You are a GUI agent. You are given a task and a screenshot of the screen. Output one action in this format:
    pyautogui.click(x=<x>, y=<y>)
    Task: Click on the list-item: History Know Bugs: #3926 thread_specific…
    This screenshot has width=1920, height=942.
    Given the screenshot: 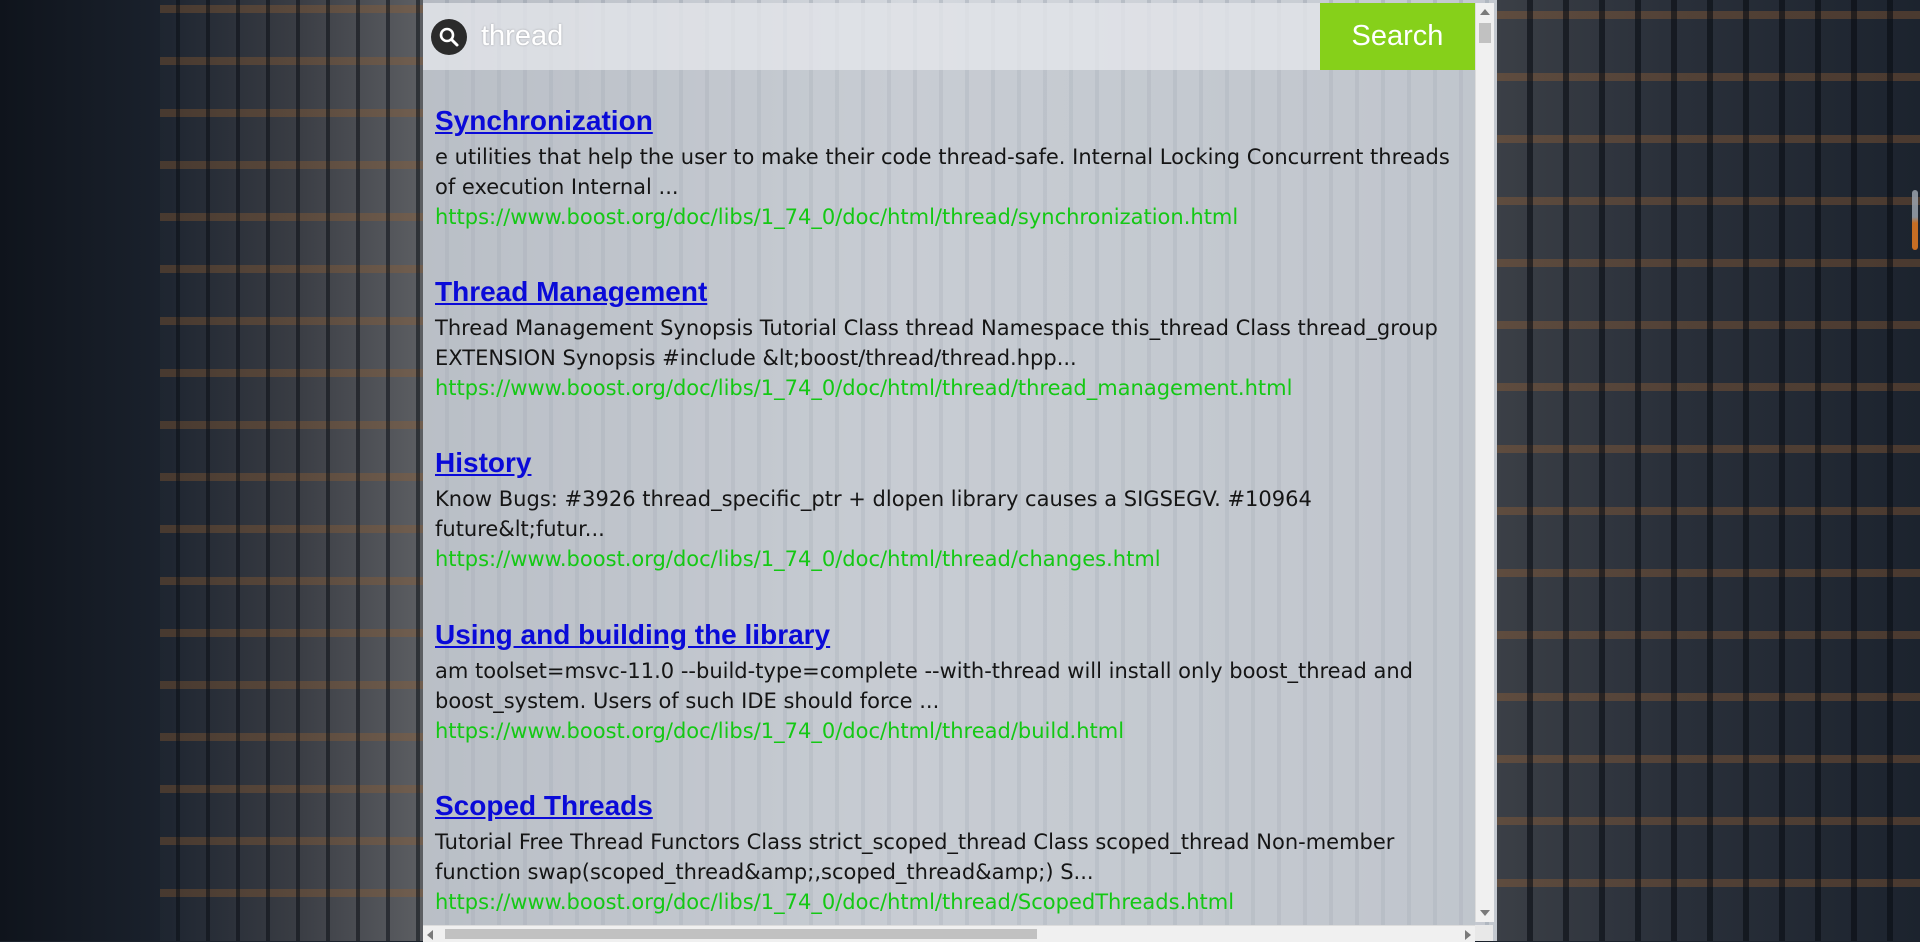 What is the action you would take?
    pyautogui.click(x=955, y=510)
    